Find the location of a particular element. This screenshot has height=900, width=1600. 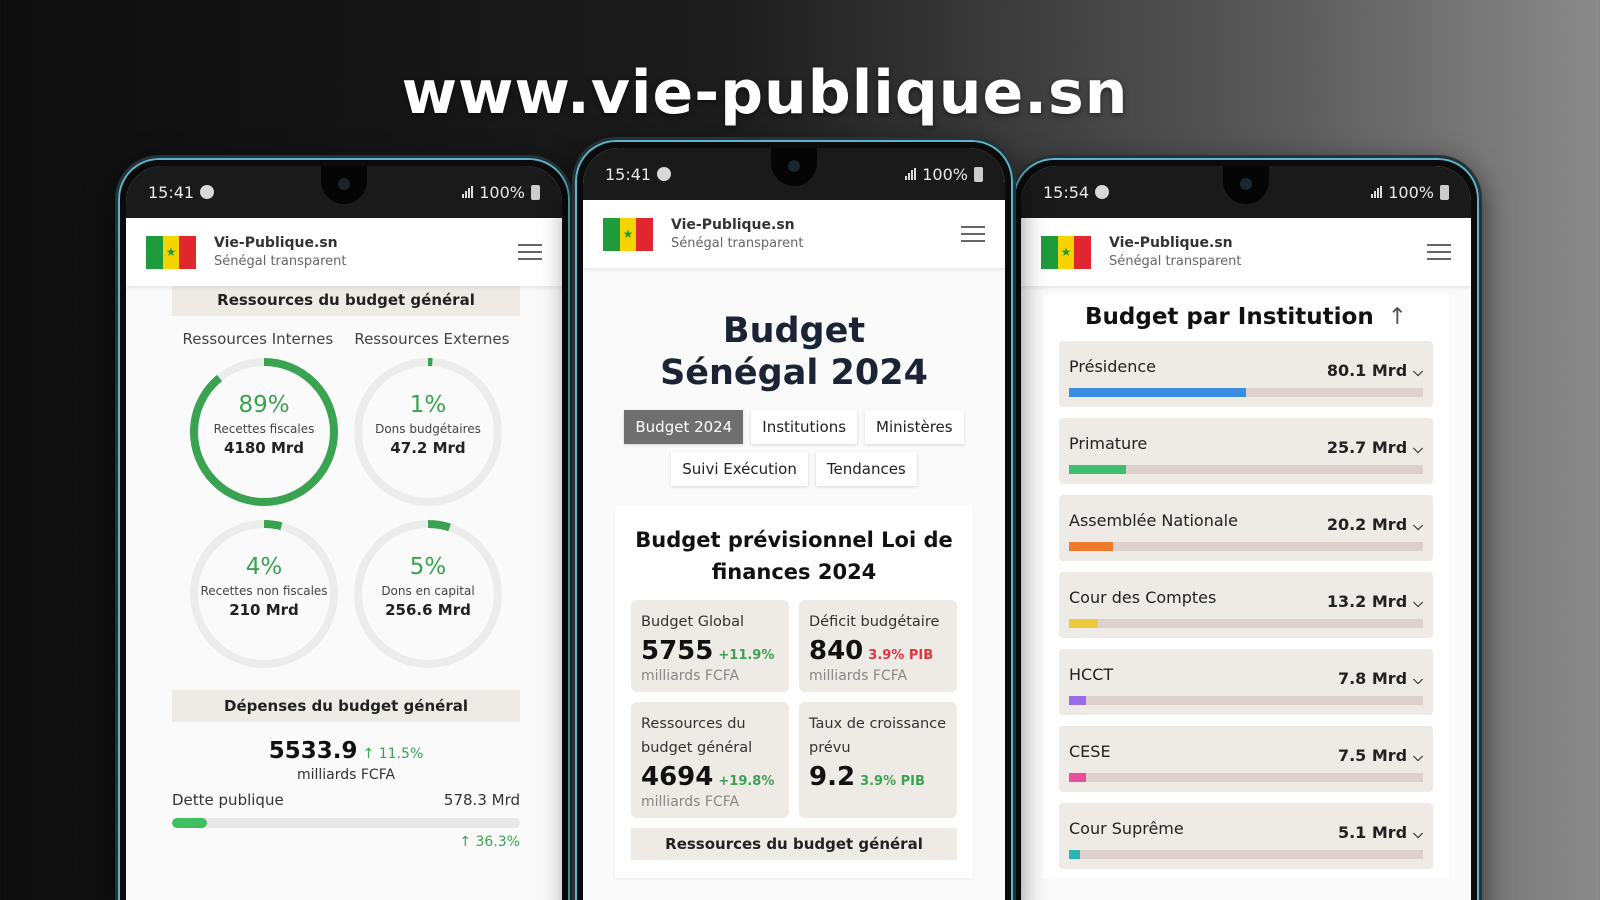

institutions-title: Budget par Institution ↑ is located at coordinates (1246, 317).